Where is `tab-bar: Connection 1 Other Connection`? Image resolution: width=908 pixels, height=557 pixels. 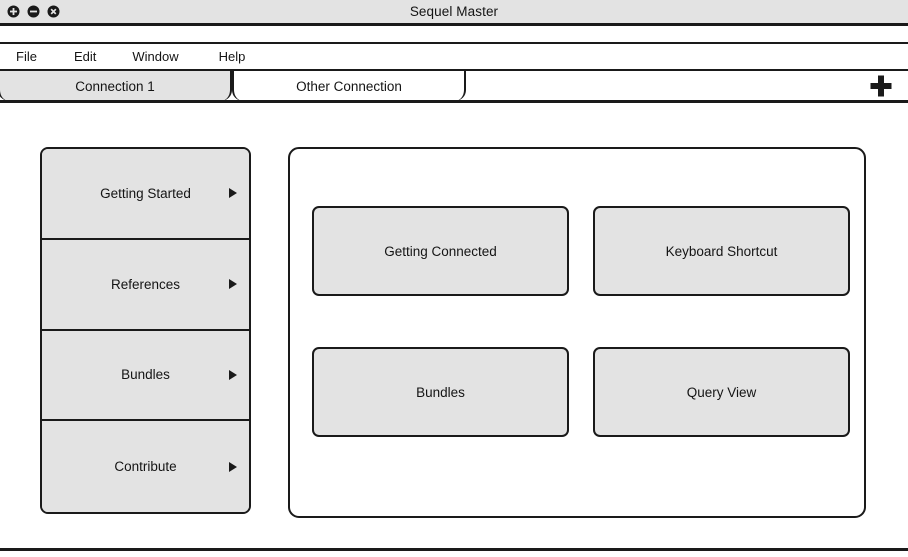 tab-bar: Connection 1 Other Connection is located at coordinates (454, 87).